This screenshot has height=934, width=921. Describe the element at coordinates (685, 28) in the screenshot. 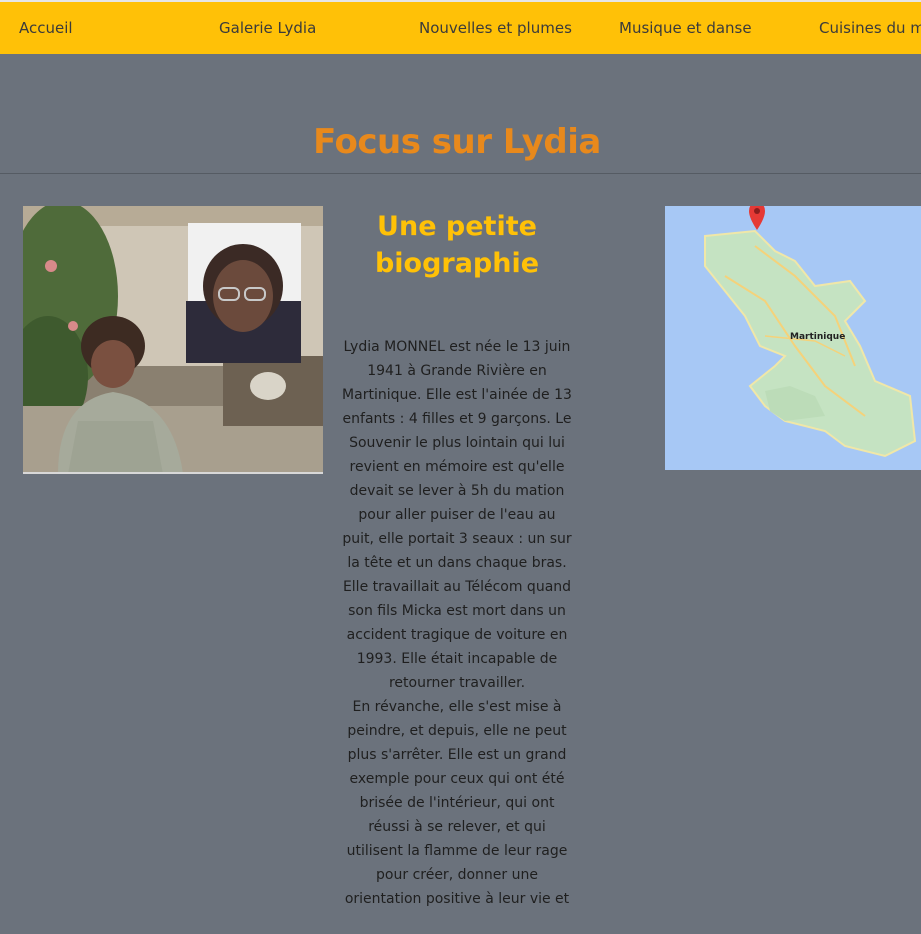

I see `nav-link-musique-et-danse: Musique et danse` at that location.